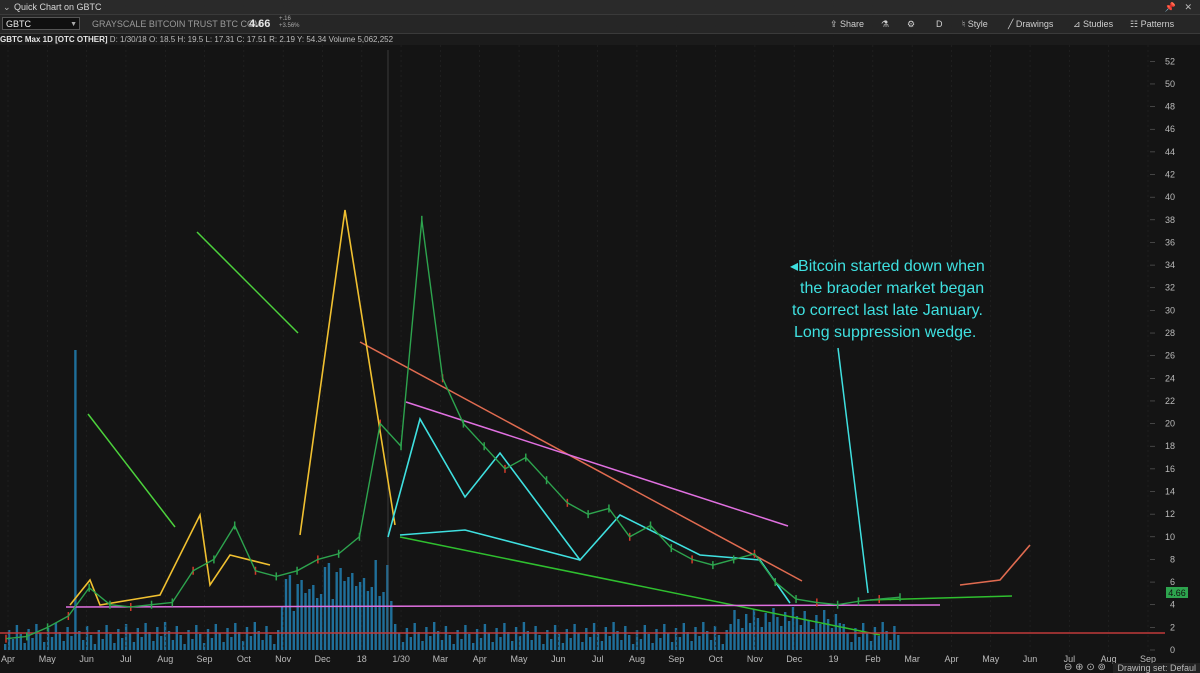 The height and width of the screenshot is (673, 1200). I want to click on window-title: Quick Chart on GBTC, so click(58, 7).